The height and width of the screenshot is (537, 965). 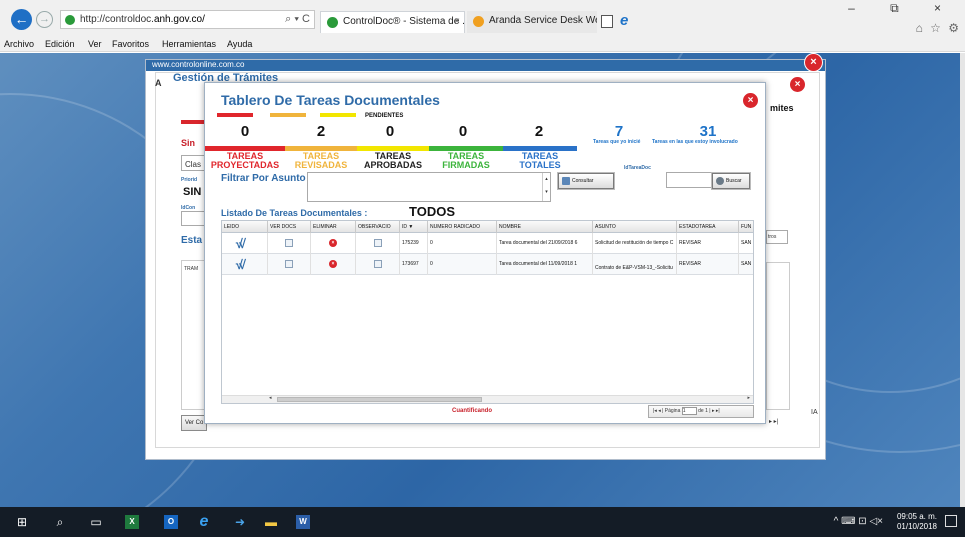 I want to click on aranda-favicon-icon, so click(x=478, y=21).